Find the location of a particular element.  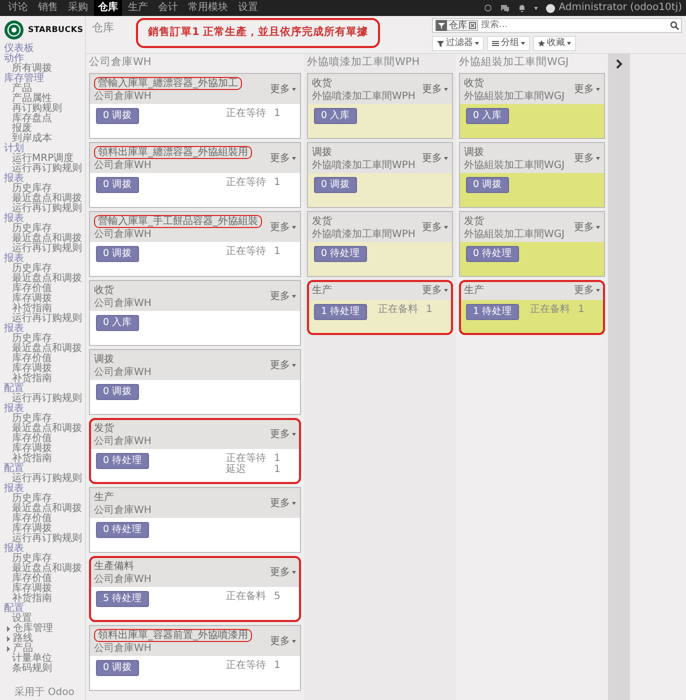

close-icon is located at coordinates (472, 25).